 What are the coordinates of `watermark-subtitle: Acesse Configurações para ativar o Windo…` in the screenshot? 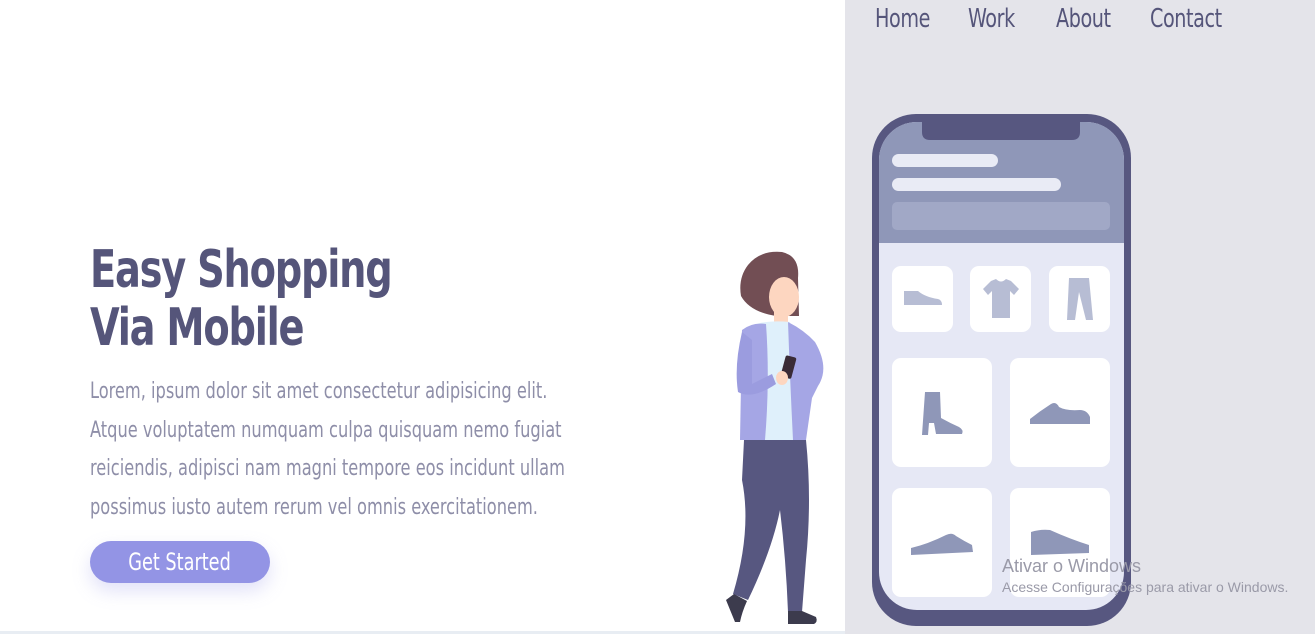 It's located at (1145, 587).